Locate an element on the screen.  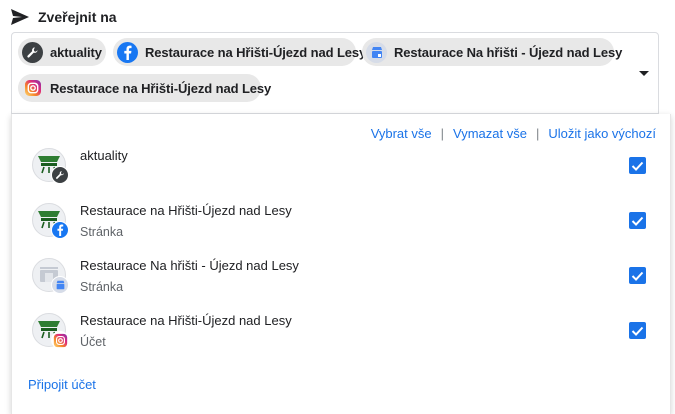
save-as-default-link: Uložit jako výchozí is located at coordinates (602, 133).